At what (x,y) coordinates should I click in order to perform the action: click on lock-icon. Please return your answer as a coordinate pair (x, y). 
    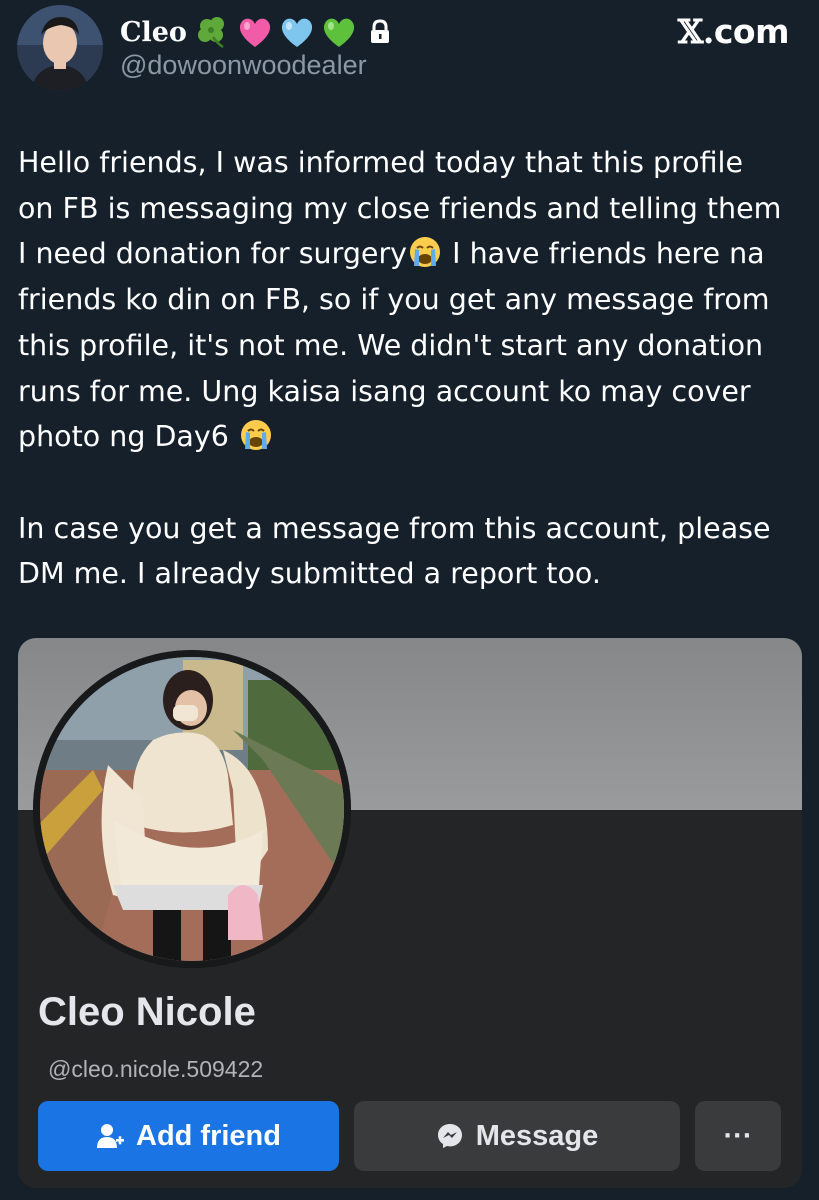
    Looking at the image, I should click on (380, 32).